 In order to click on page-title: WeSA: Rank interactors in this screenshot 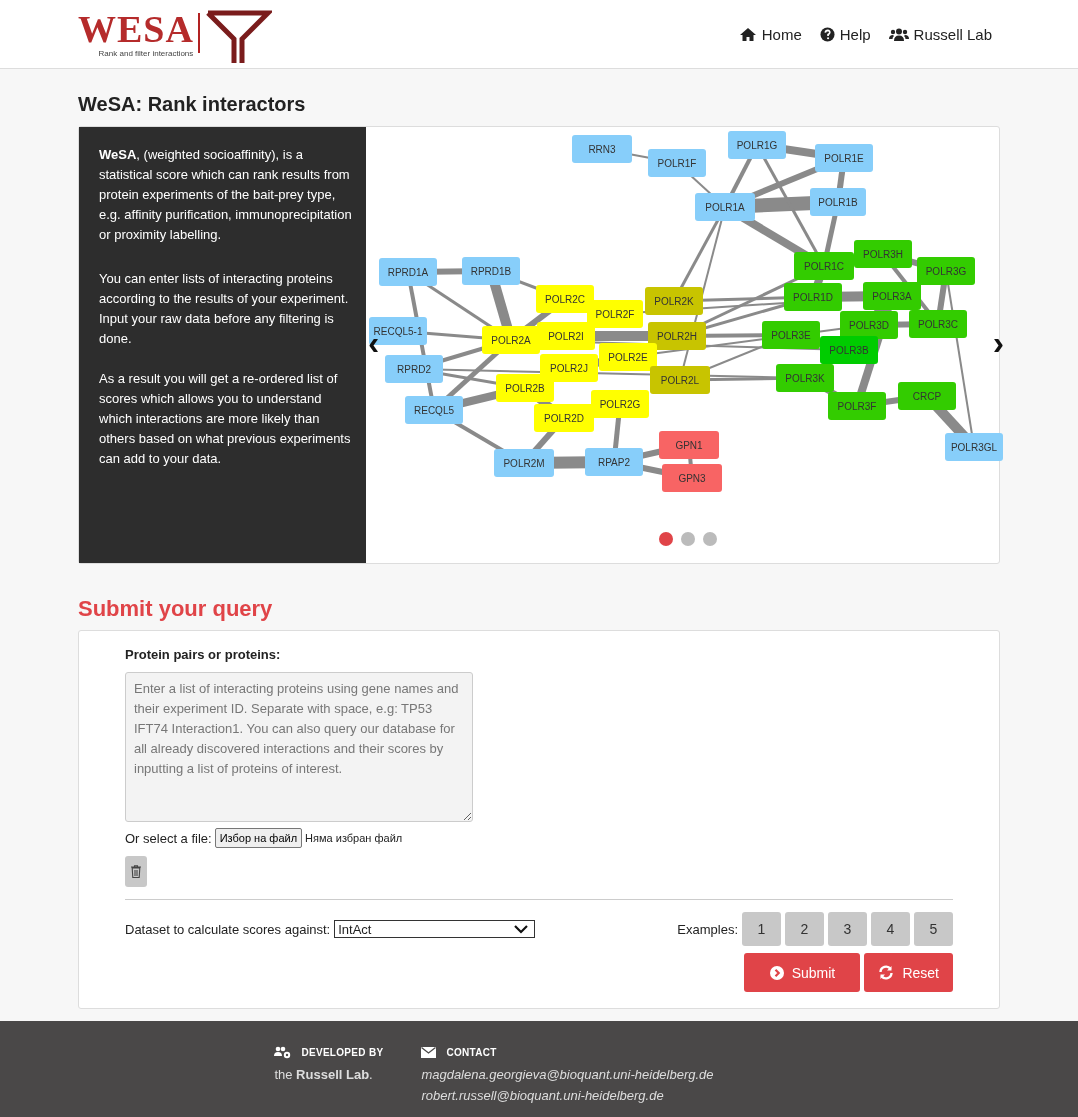, I will do `click(192, 104)`.